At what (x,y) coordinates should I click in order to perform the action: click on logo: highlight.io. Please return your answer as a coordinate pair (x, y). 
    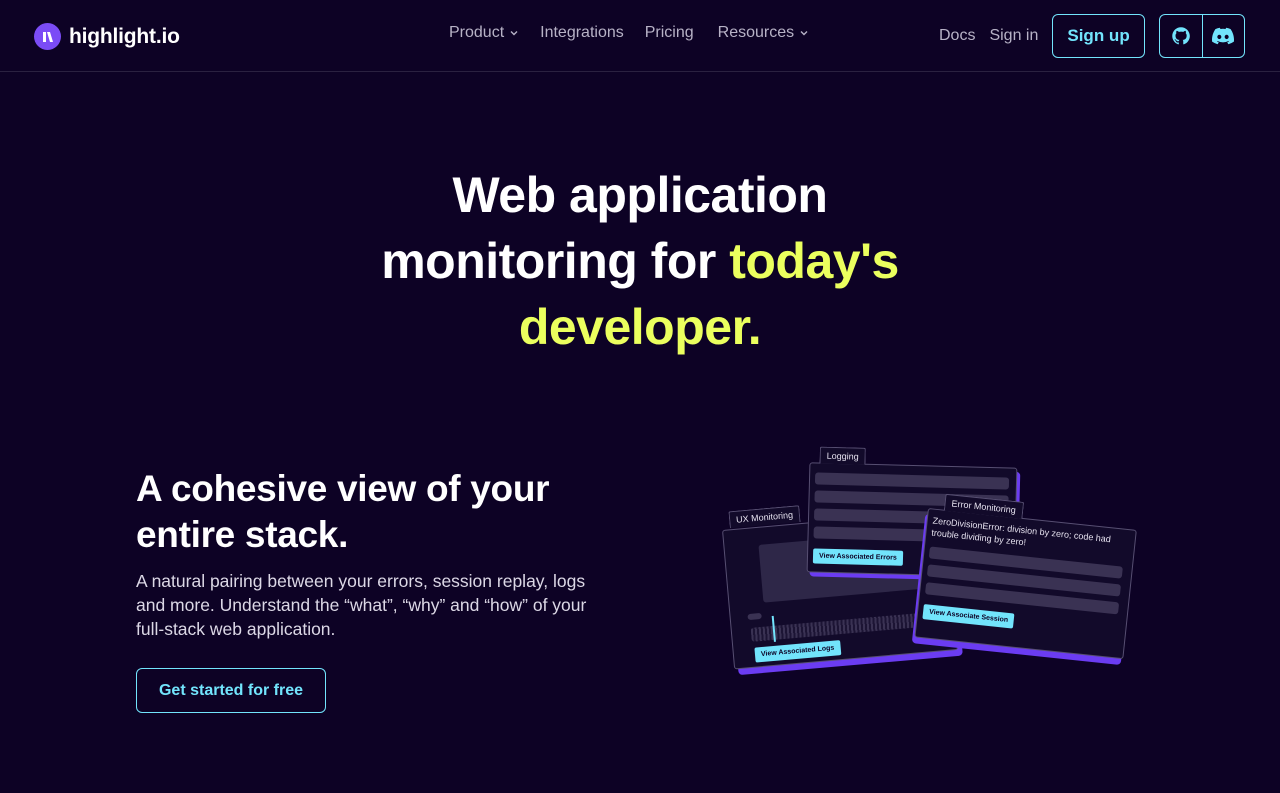
    Looking at the image, I should click on (107, 36).